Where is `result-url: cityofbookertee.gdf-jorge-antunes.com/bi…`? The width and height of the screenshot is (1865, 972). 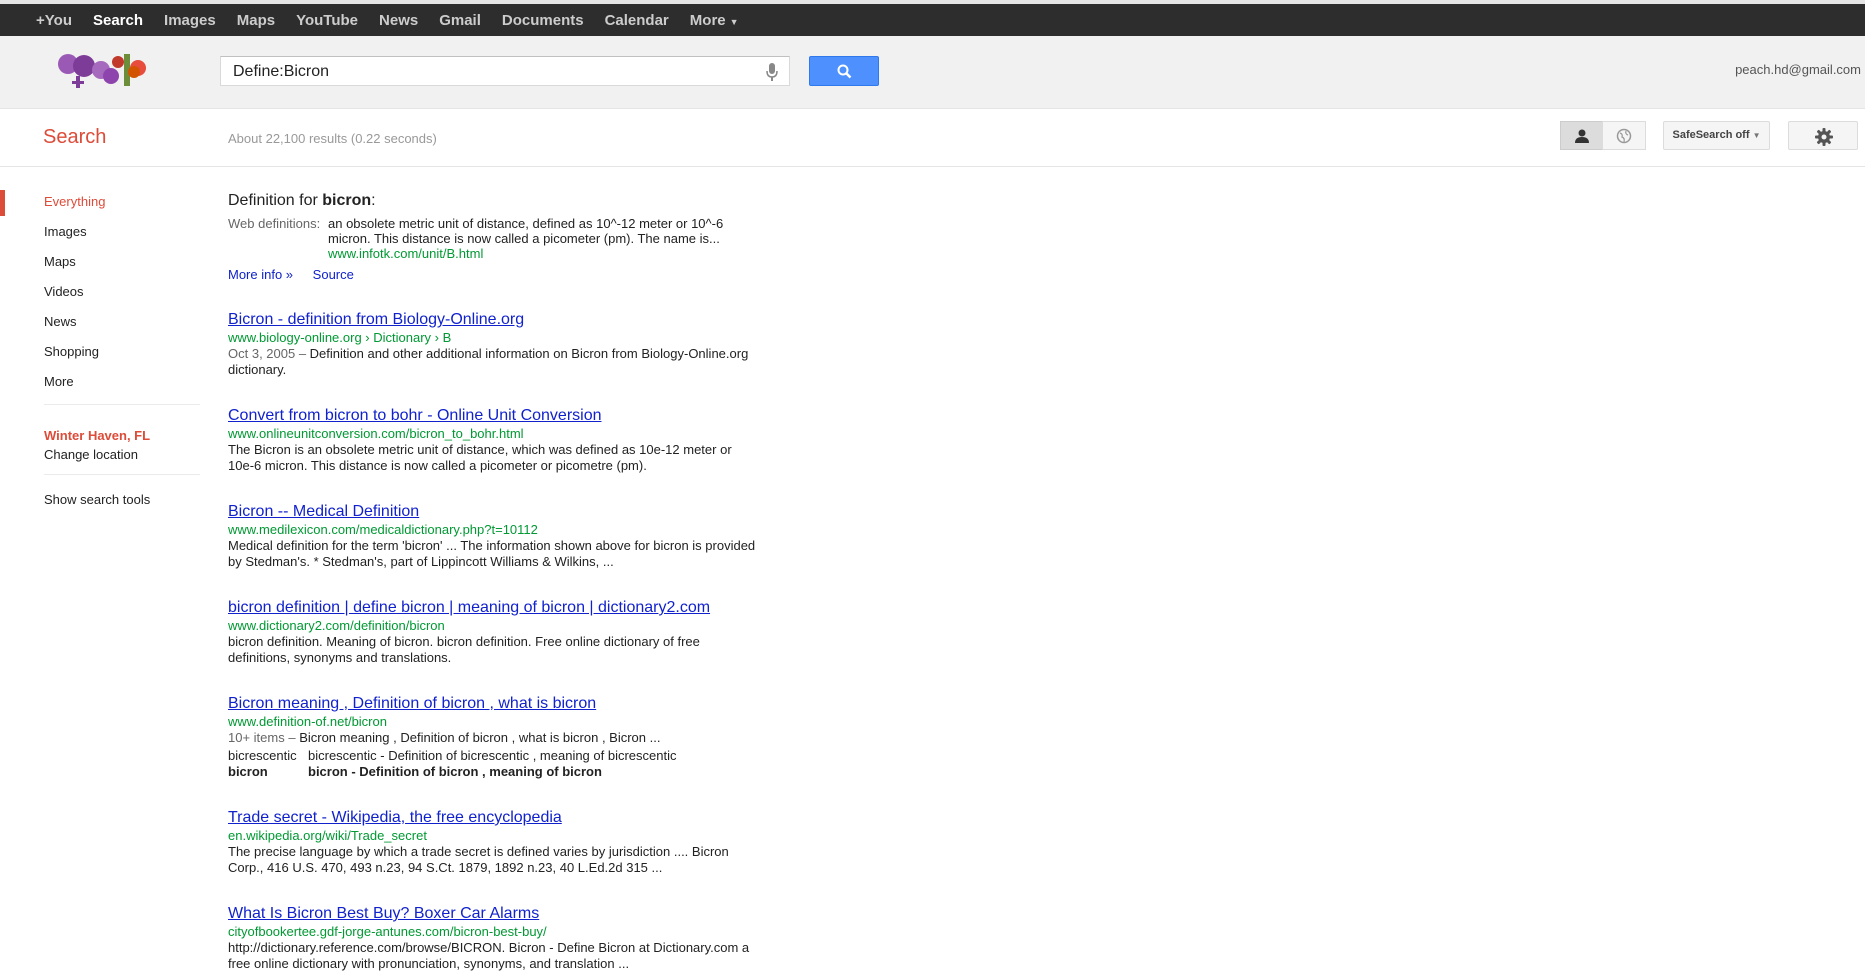 result-url: cityofbookertee.gdf-jorge-antunes.com/bi… is located at coordinates (493, 931).